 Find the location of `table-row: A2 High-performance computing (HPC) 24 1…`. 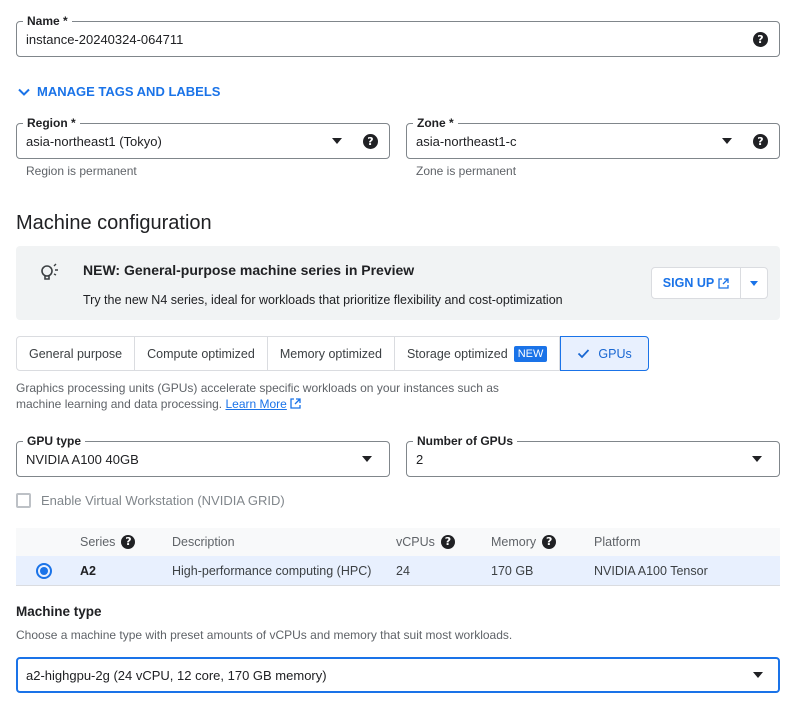

table-row: A2 High-performance computing (HPC) 24 1… is located at coordinates (398, 571).